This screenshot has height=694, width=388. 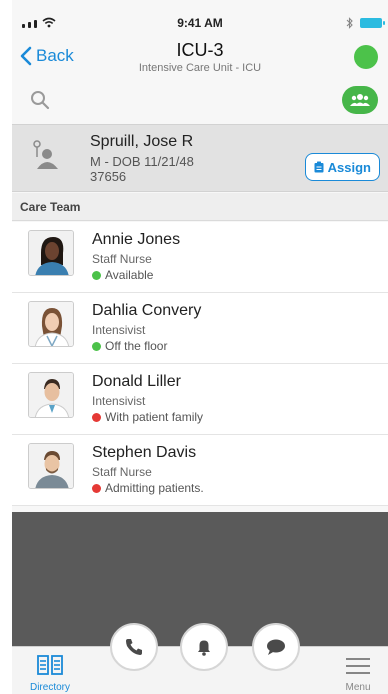 I want to click on tab-directory: Directory, so click(x=50, y=674).